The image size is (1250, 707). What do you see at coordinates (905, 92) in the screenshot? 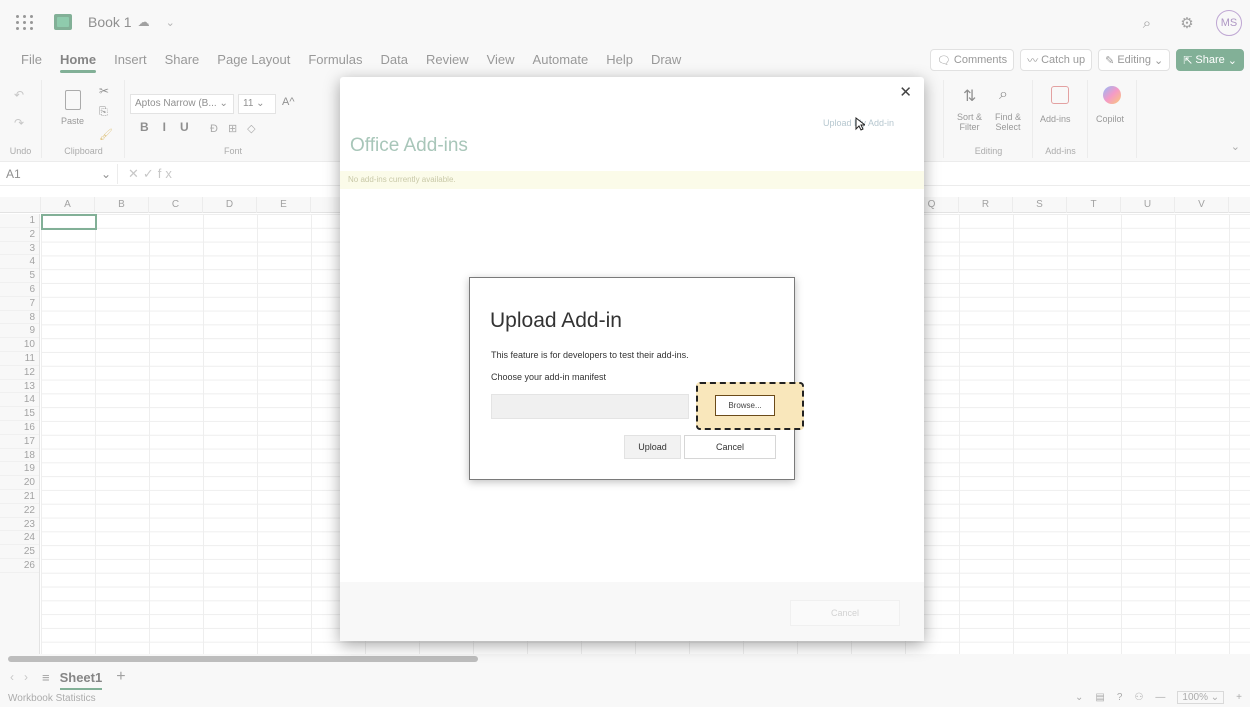
I see `close-icon: ✕` at bounding box center [905, 92].